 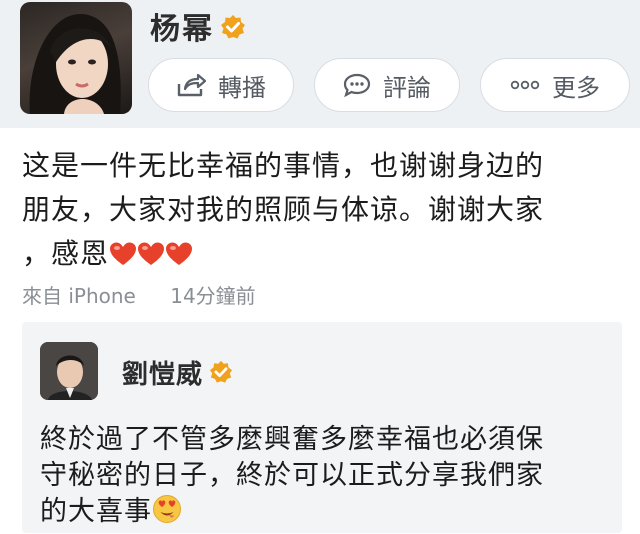 I want to click on comment-button: 評論, so click(x=387, y=85).